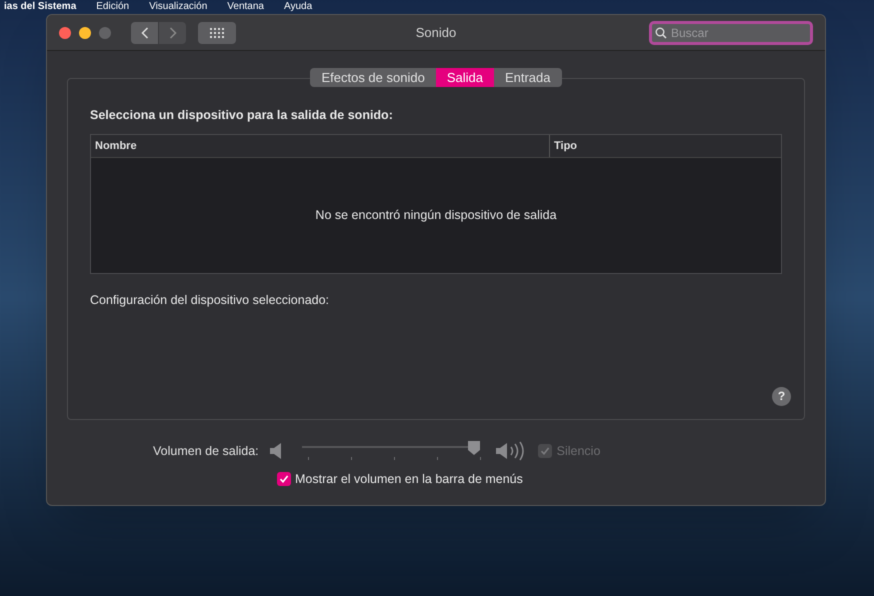  I want to click on close-button, so click(65, 32).